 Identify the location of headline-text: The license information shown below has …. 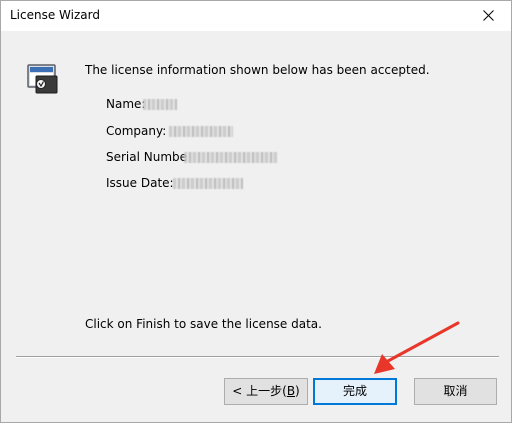
(257, 70).